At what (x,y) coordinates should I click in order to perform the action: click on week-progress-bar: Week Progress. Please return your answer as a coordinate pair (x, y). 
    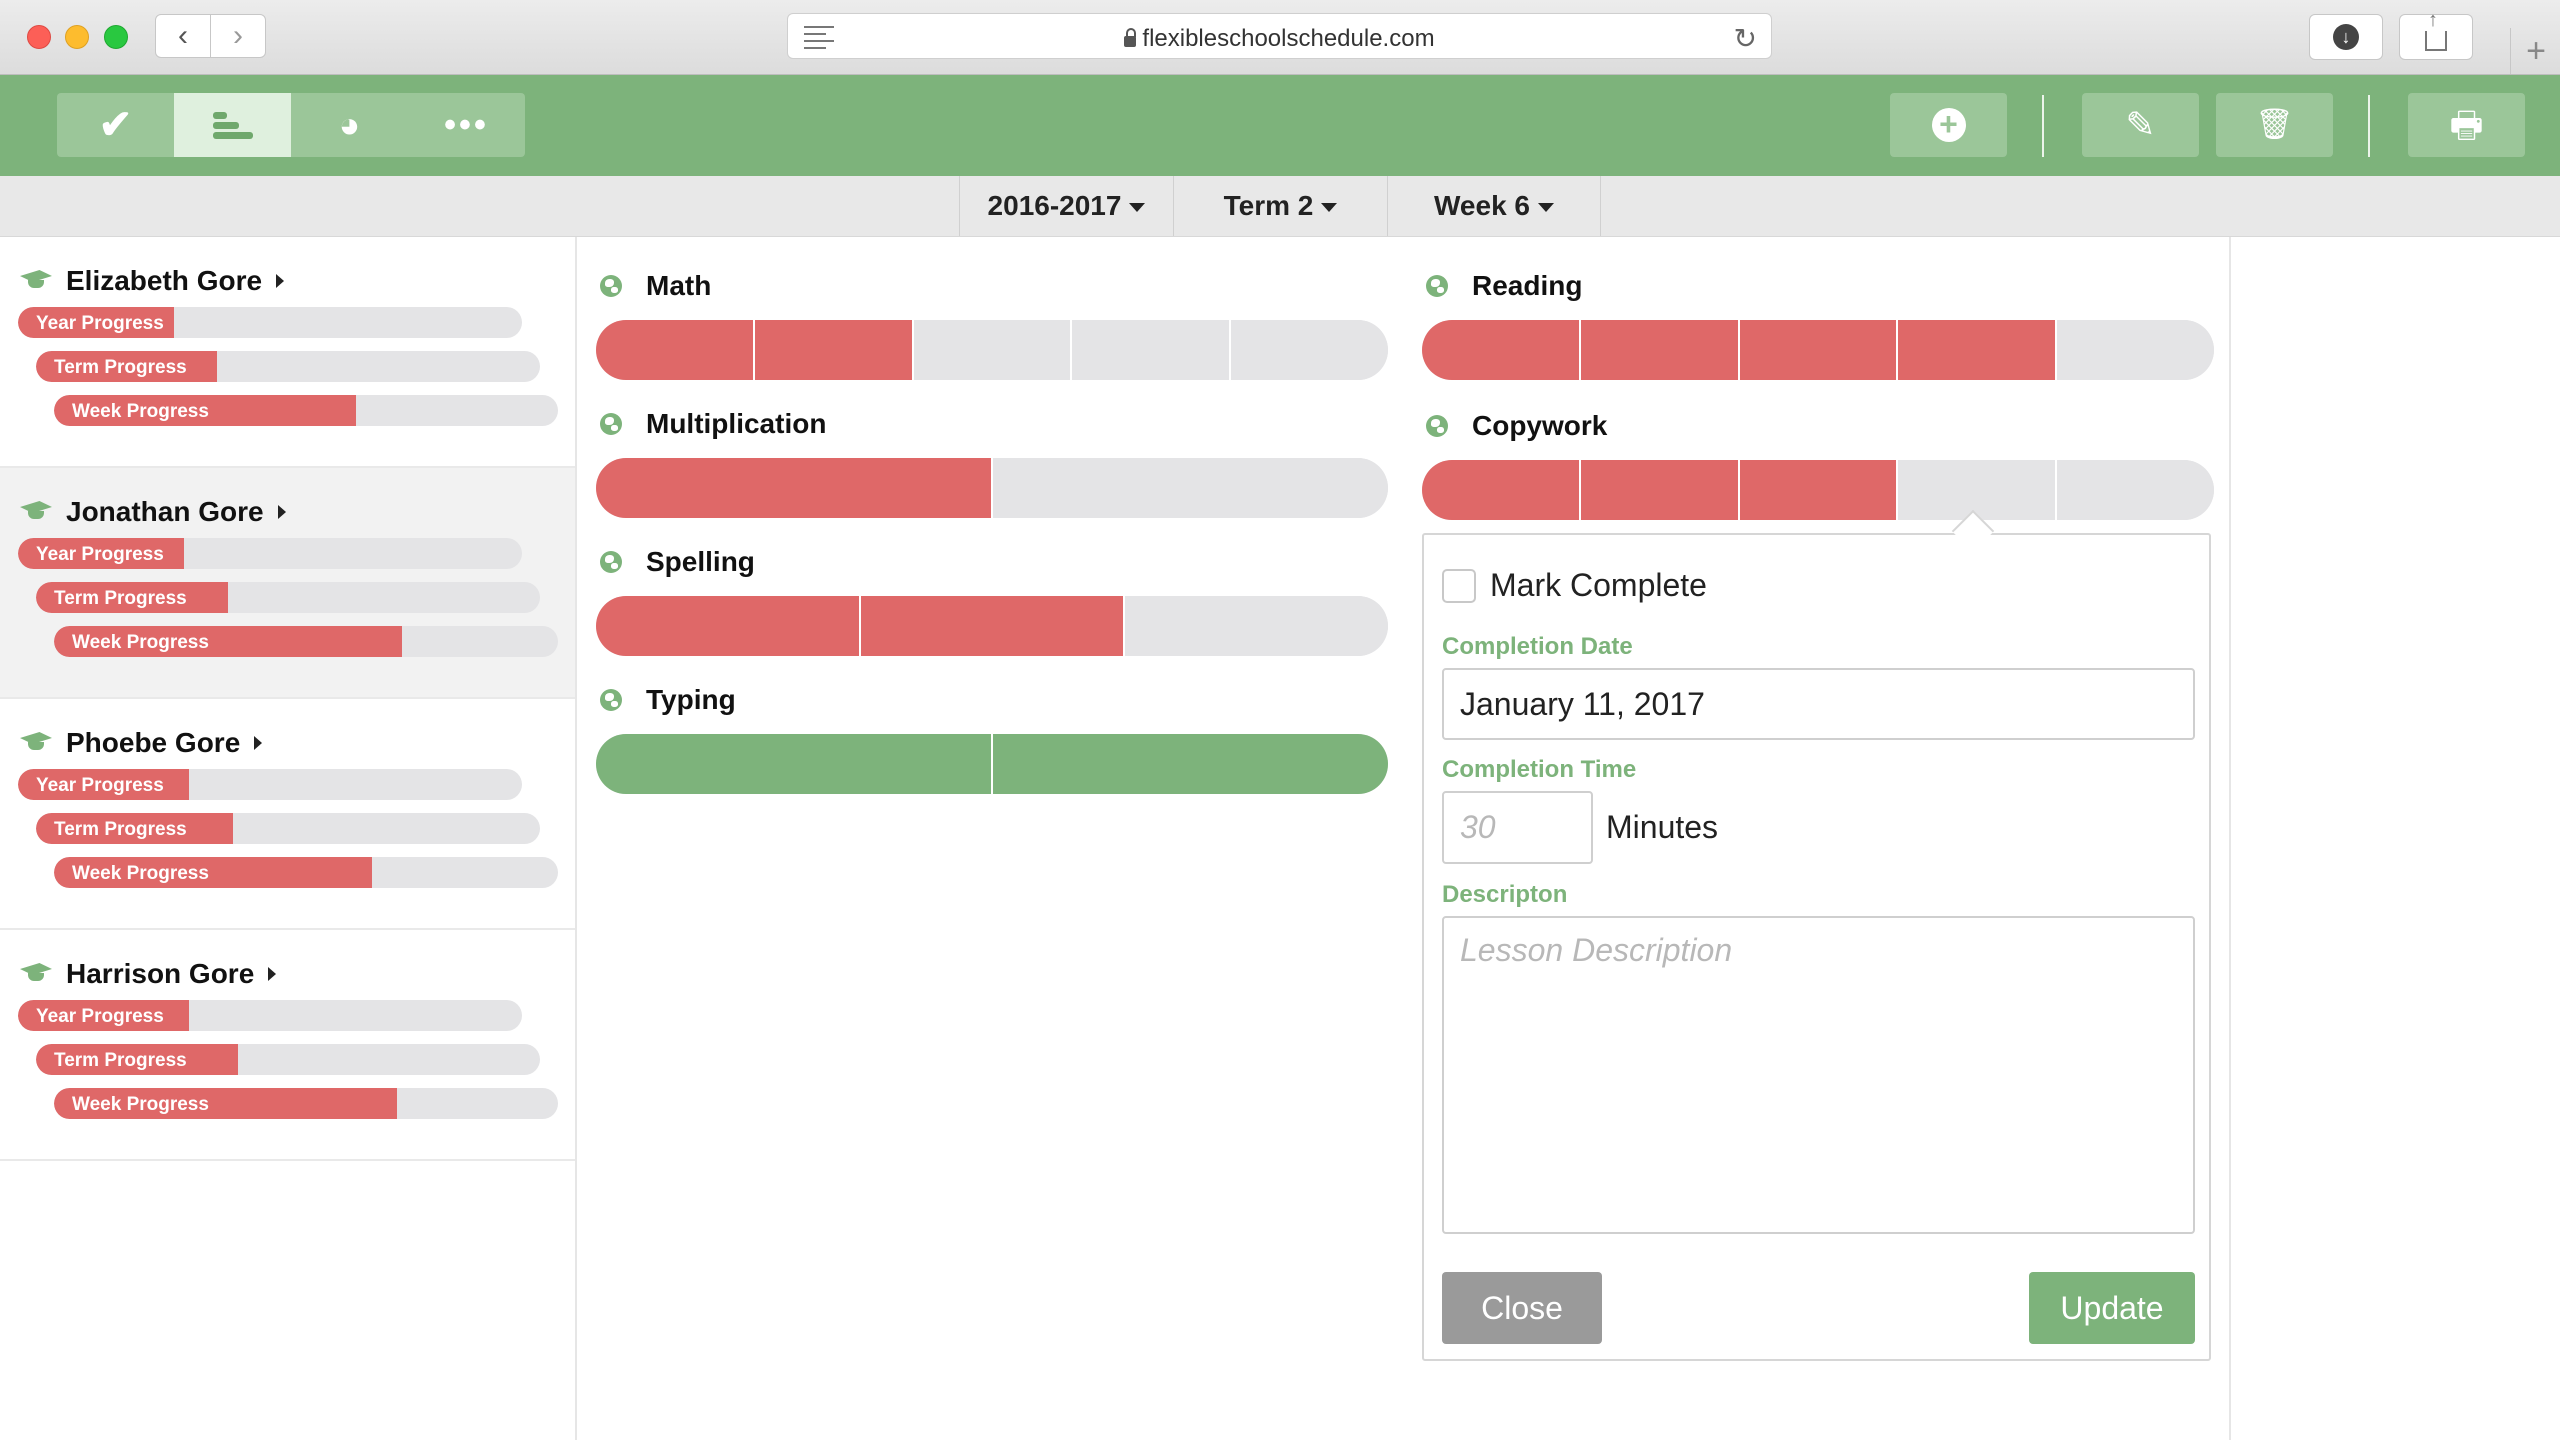
    Looking at the image, I should click on (306, 1103).